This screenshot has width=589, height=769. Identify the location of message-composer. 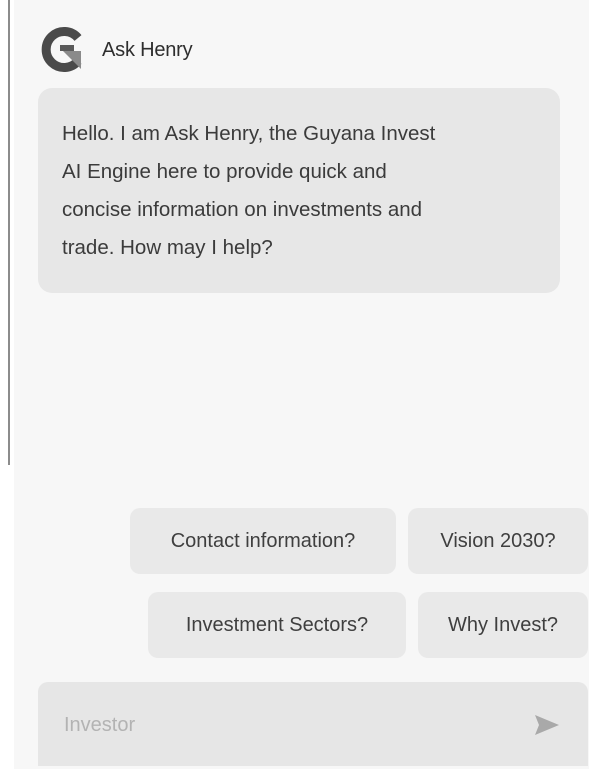
(313, 724).